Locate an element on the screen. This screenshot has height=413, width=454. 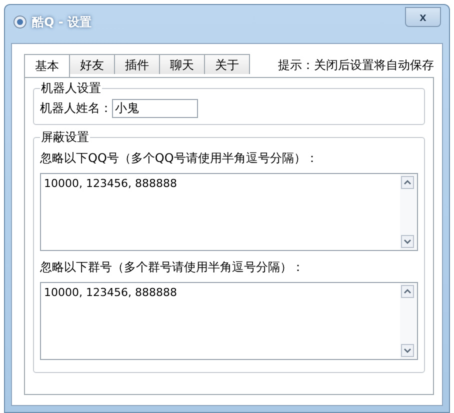
app-icon is located at coordinates (20, 22).